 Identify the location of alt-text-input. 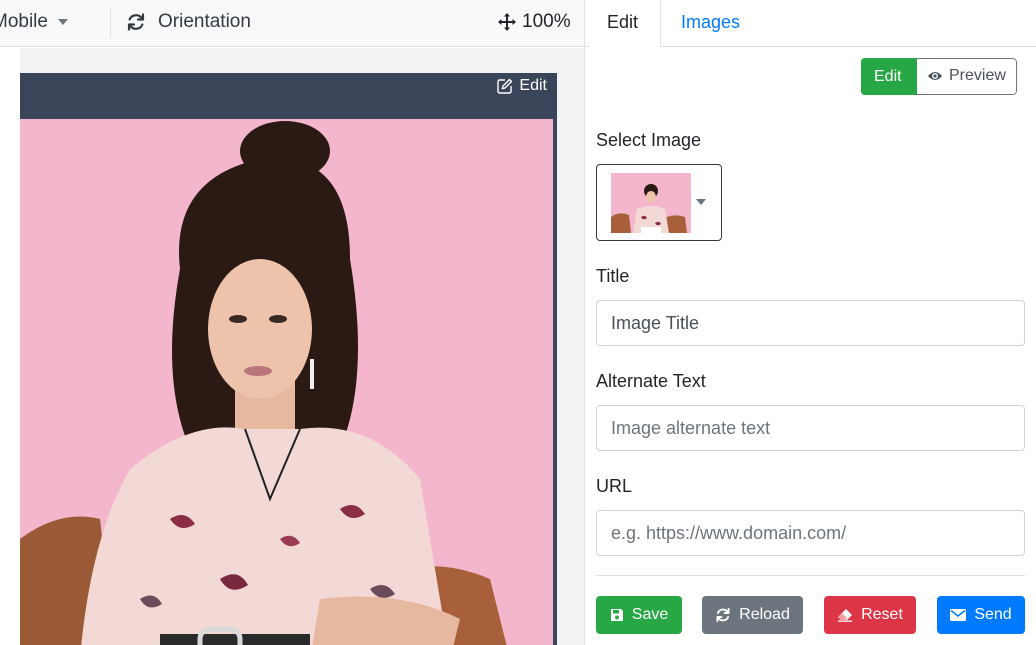
(810, 428).